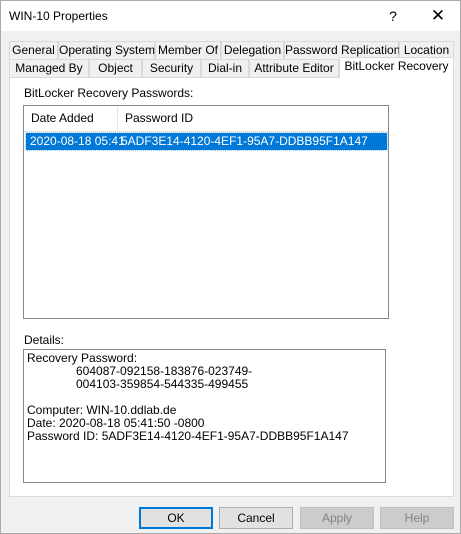 The height and width of the screenshot is (534, 461). Describe the element at coordinates (396, 67) in the screenshot. I see `tab-bitlocker-recovery: BitLocker Recovery` at that location.